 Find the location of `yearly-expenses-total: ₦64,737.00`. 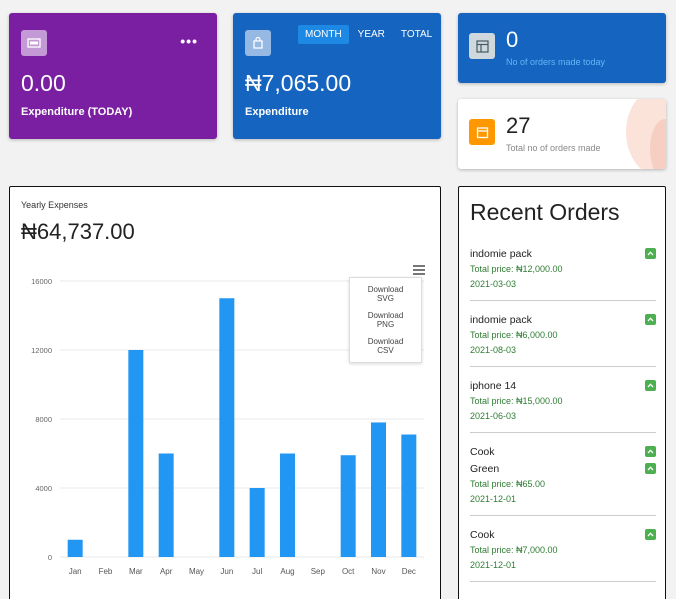

yearly-expenses-total: ₦64,737.00 is located at coordinates (78, 231).